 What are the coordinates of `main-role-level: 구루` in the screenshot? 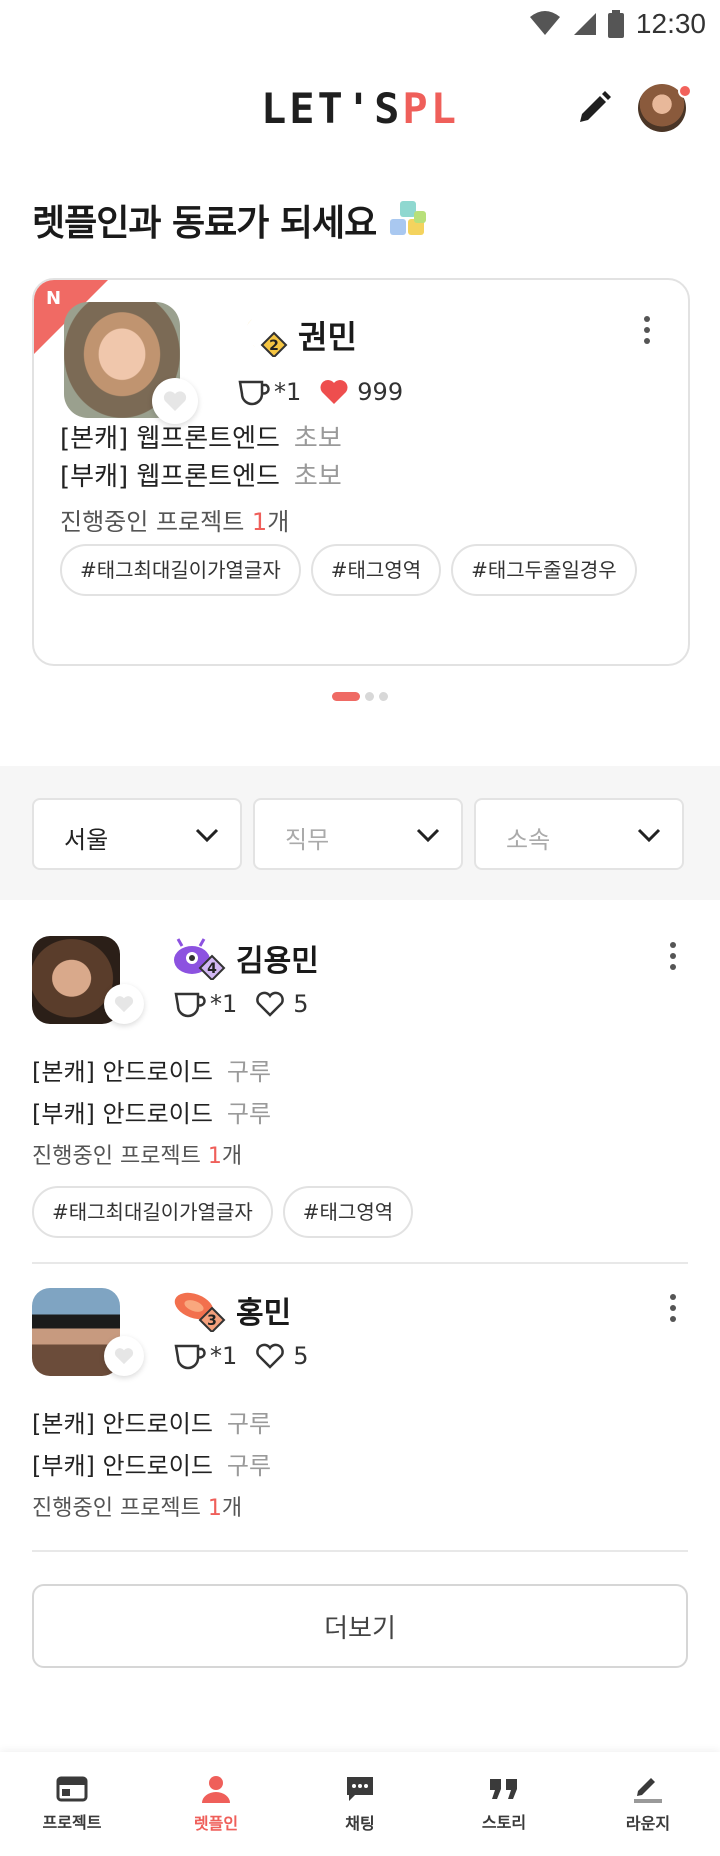 It's located at (249, 1072).